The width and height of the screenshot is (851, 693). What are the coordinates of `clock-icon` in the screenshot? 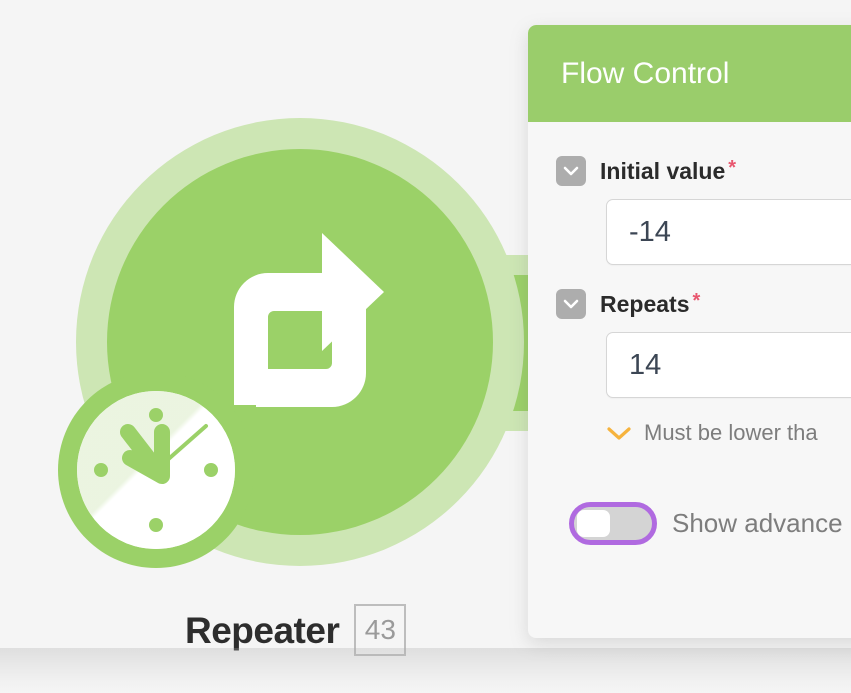 It's located at (156, 470).